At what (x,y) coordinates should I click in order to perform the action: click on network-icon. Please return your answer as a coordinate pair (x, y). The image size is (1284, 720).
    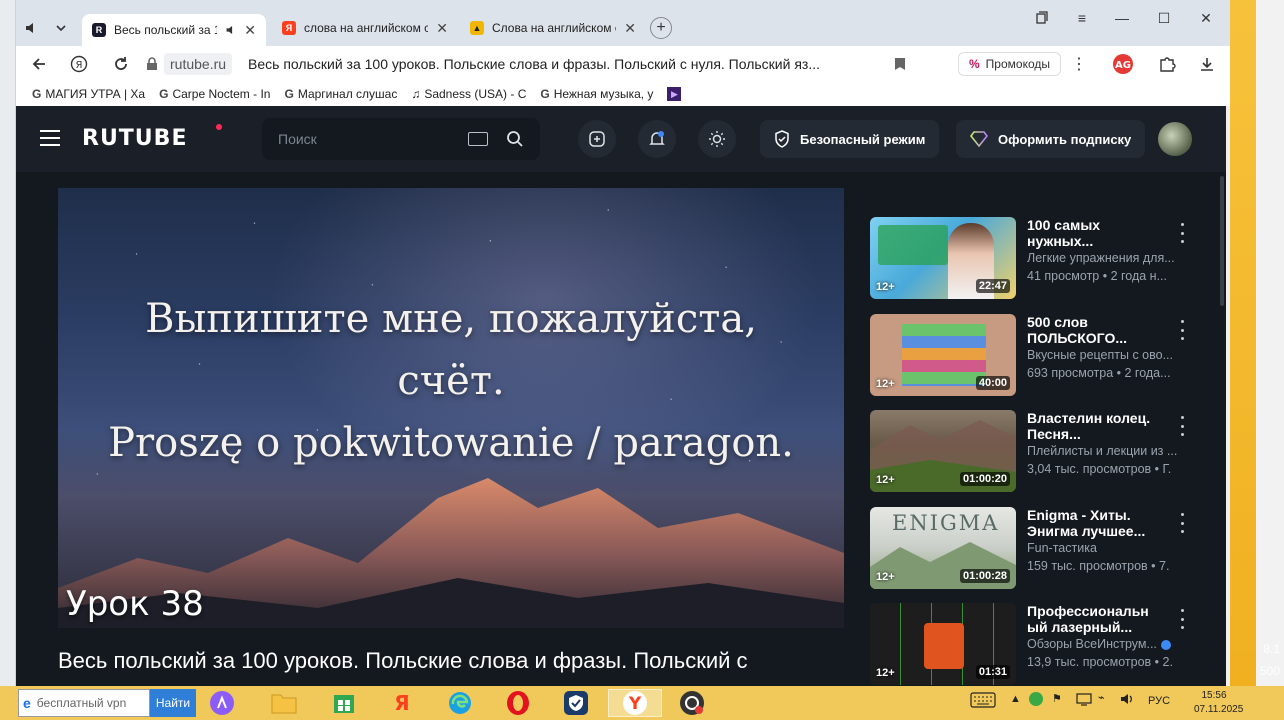
    Looking at the image, I should click on (1084, 700).